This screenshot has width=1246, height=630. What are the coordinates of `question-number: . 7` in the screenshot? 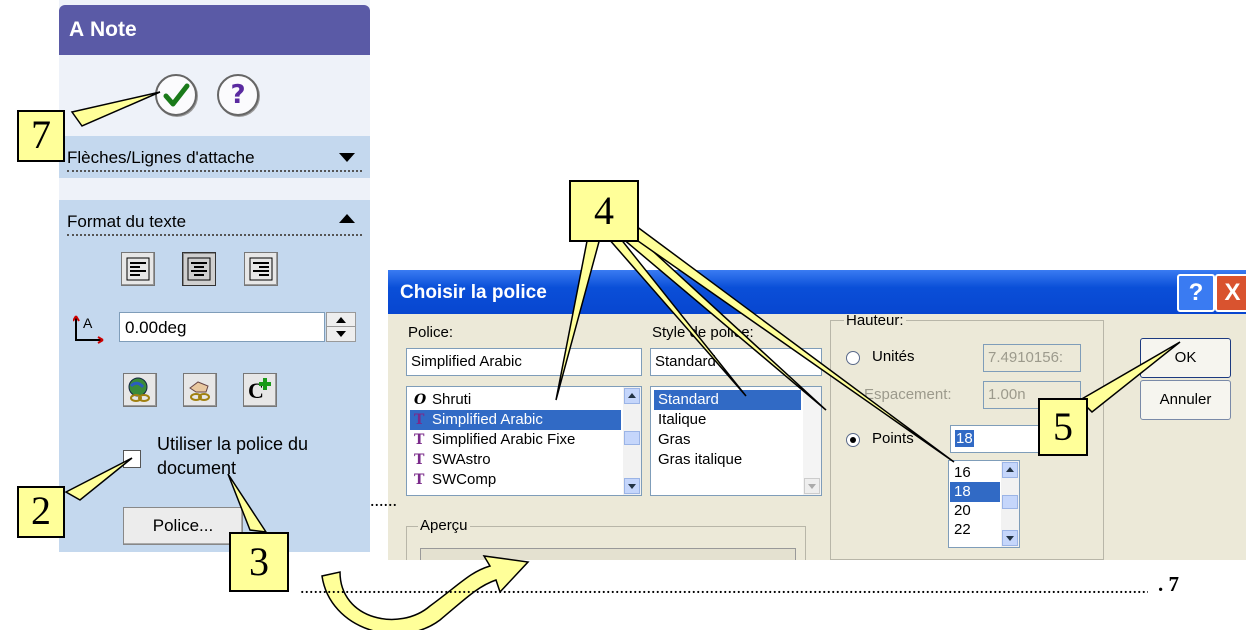 It's located at (1168, 584).